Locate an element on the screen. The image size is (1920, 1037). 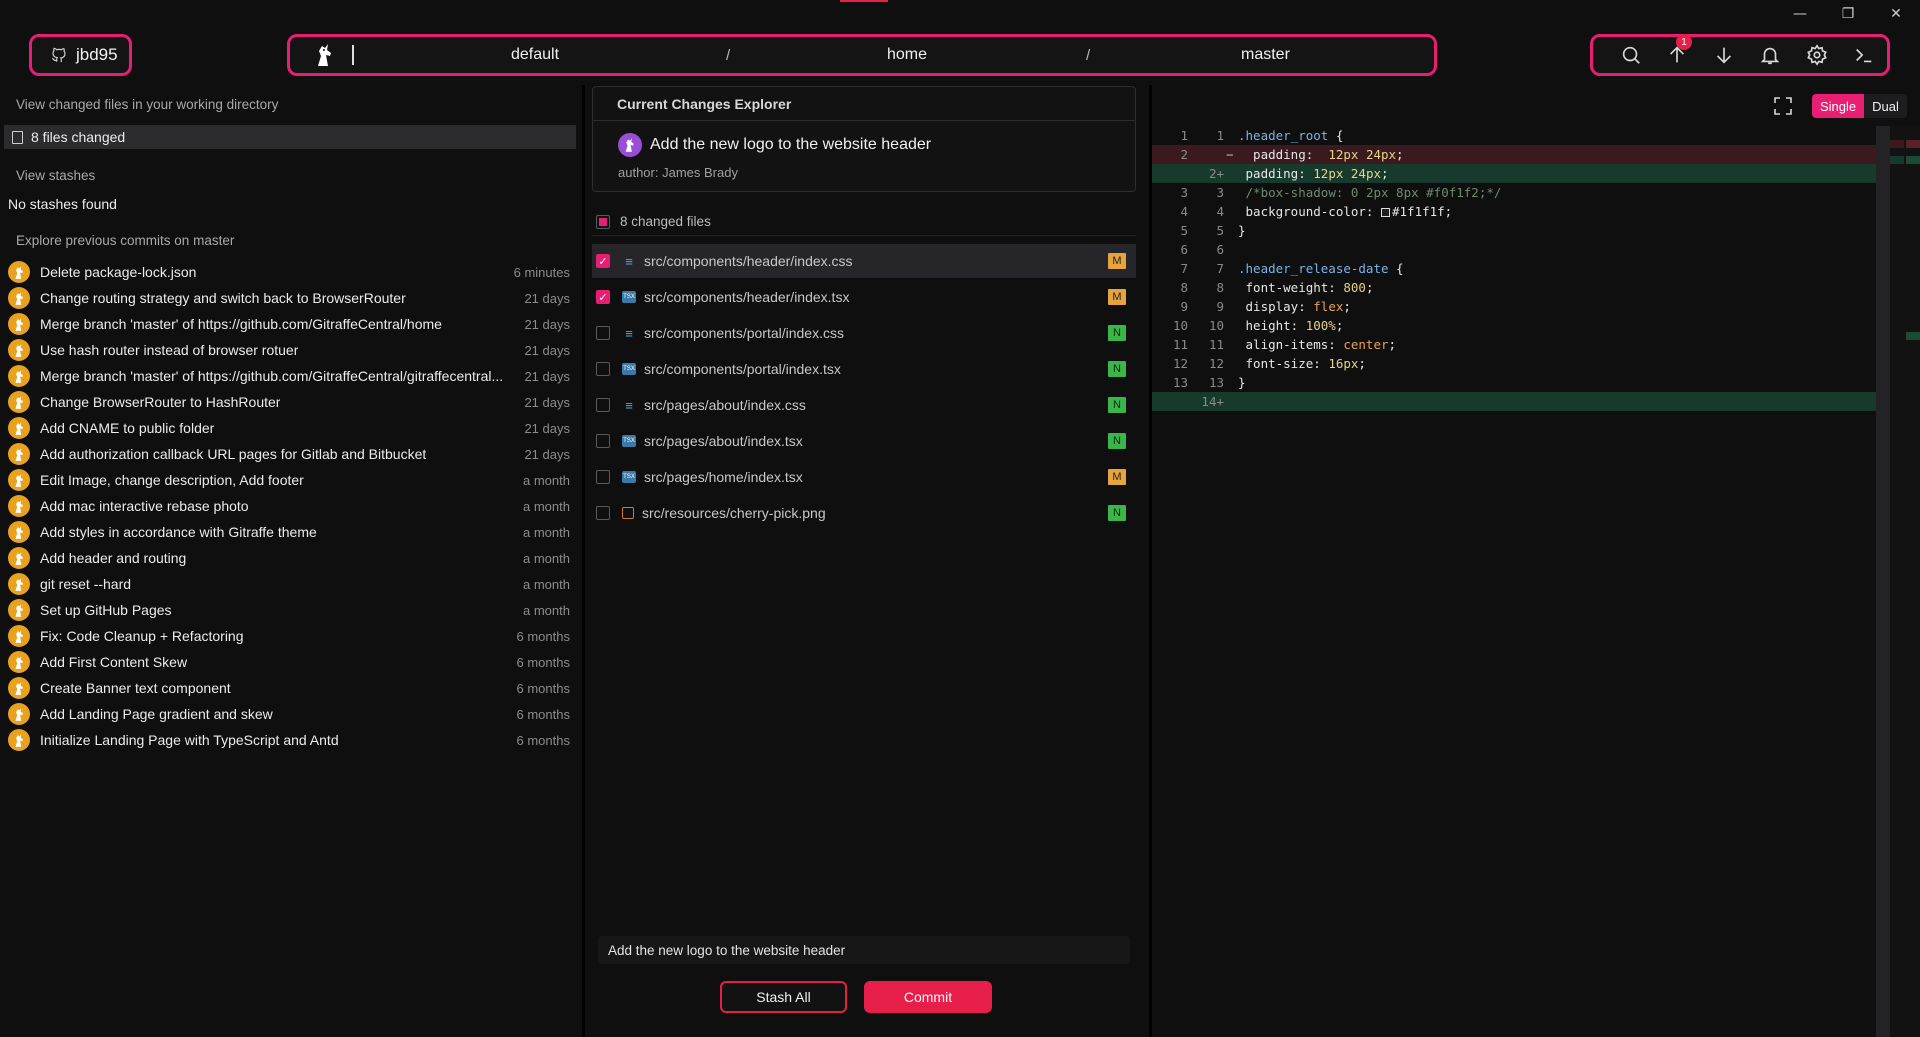
explorer-heading: Current Changes Explorer is located at coordinates (864, 104).